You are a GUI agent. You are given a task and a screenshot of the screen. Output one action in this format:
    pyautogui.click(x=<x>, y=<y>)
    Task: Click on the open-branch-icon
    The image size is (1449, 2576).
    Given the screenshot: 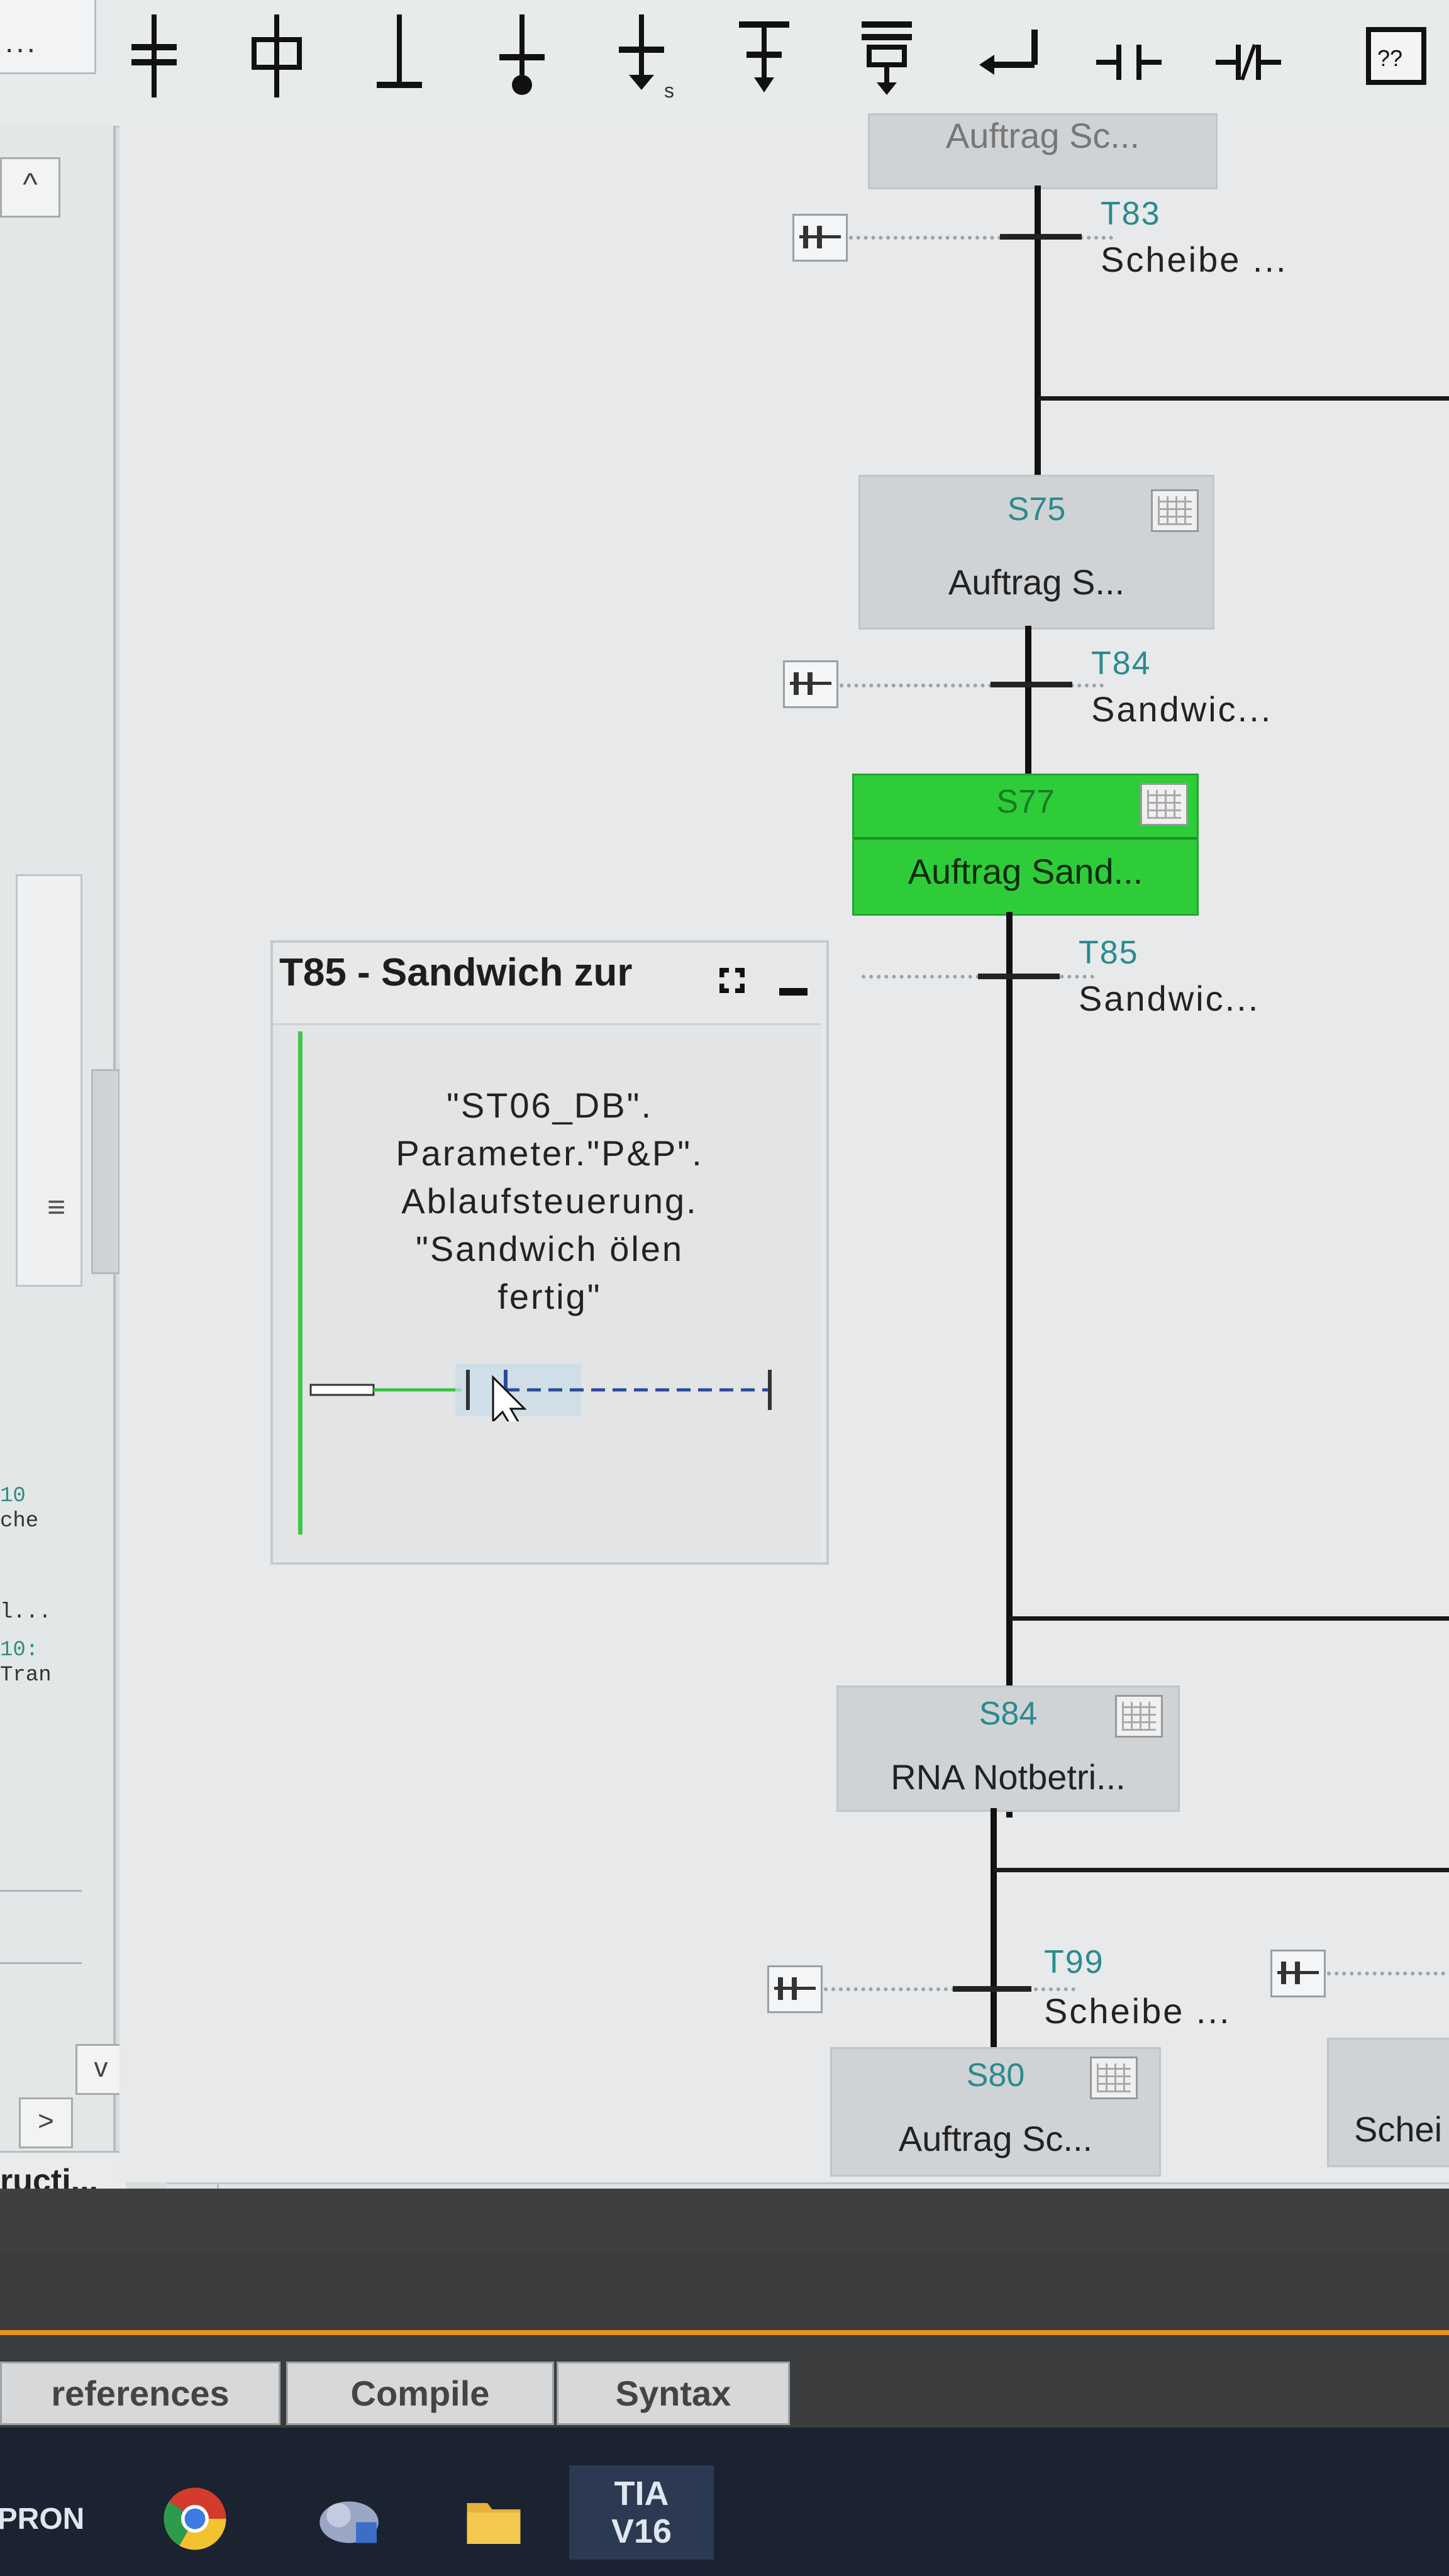 What is the action you would take?
    pyautogui.click(x=764, y=56)
    